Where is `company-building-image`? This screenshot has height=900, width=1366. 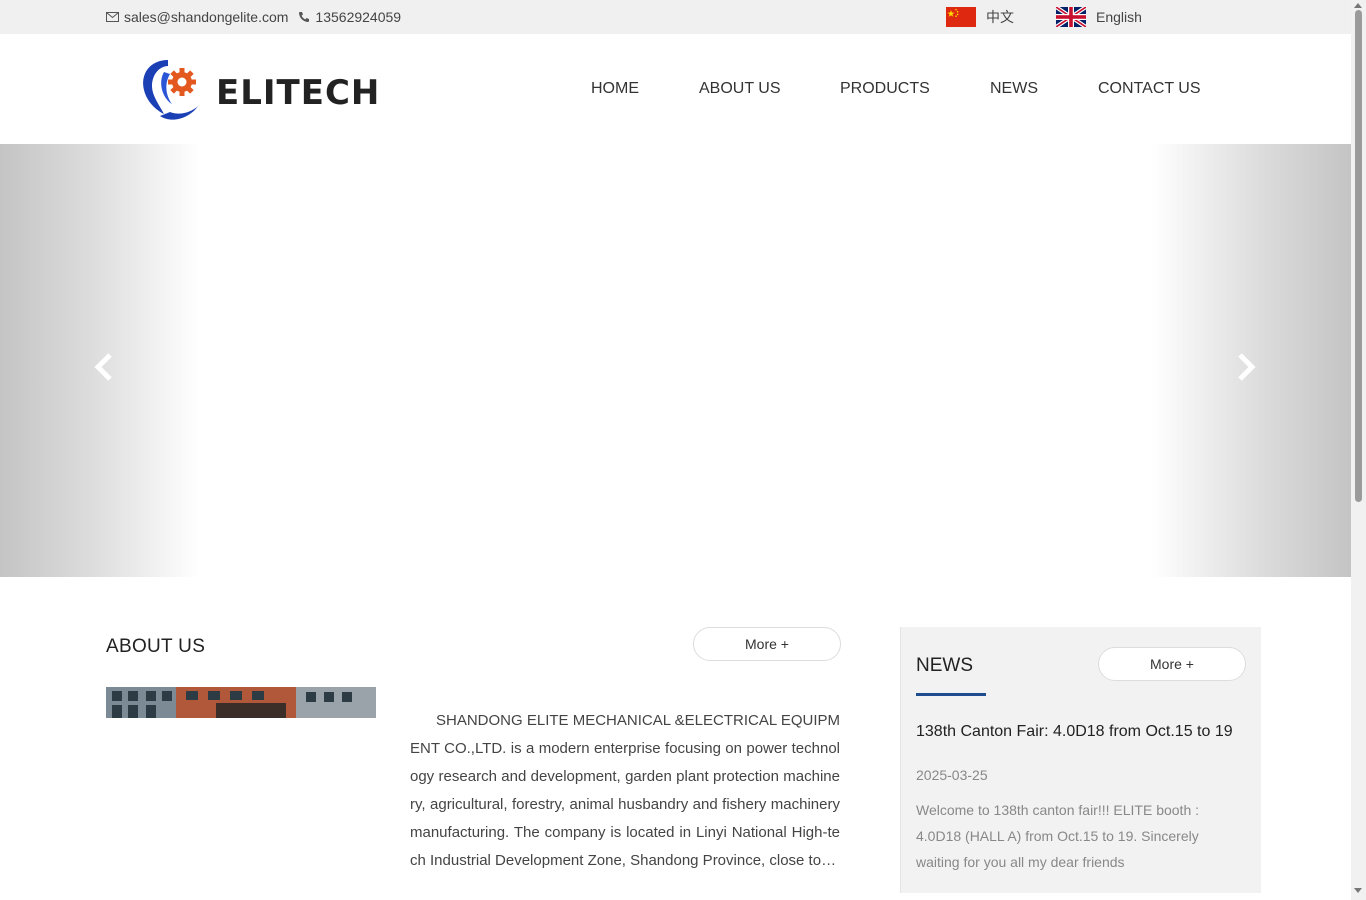
company-building-image is located at coordinates (244, 702).